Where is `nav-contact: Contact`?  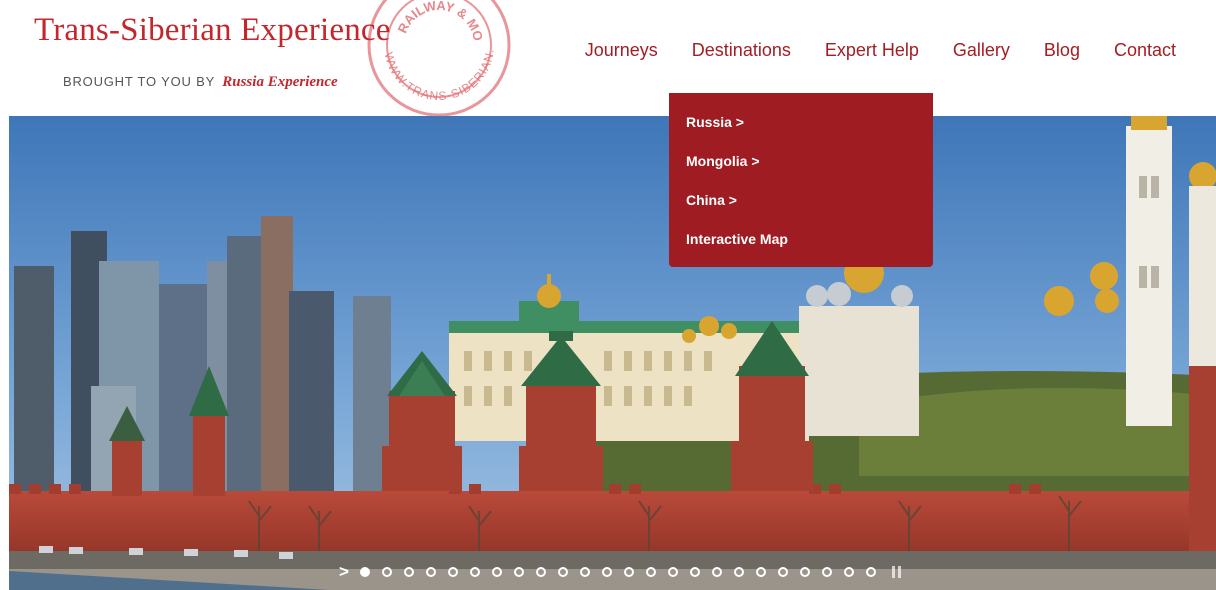
nav-contact: Contact is located at coordinates (1136, 50).